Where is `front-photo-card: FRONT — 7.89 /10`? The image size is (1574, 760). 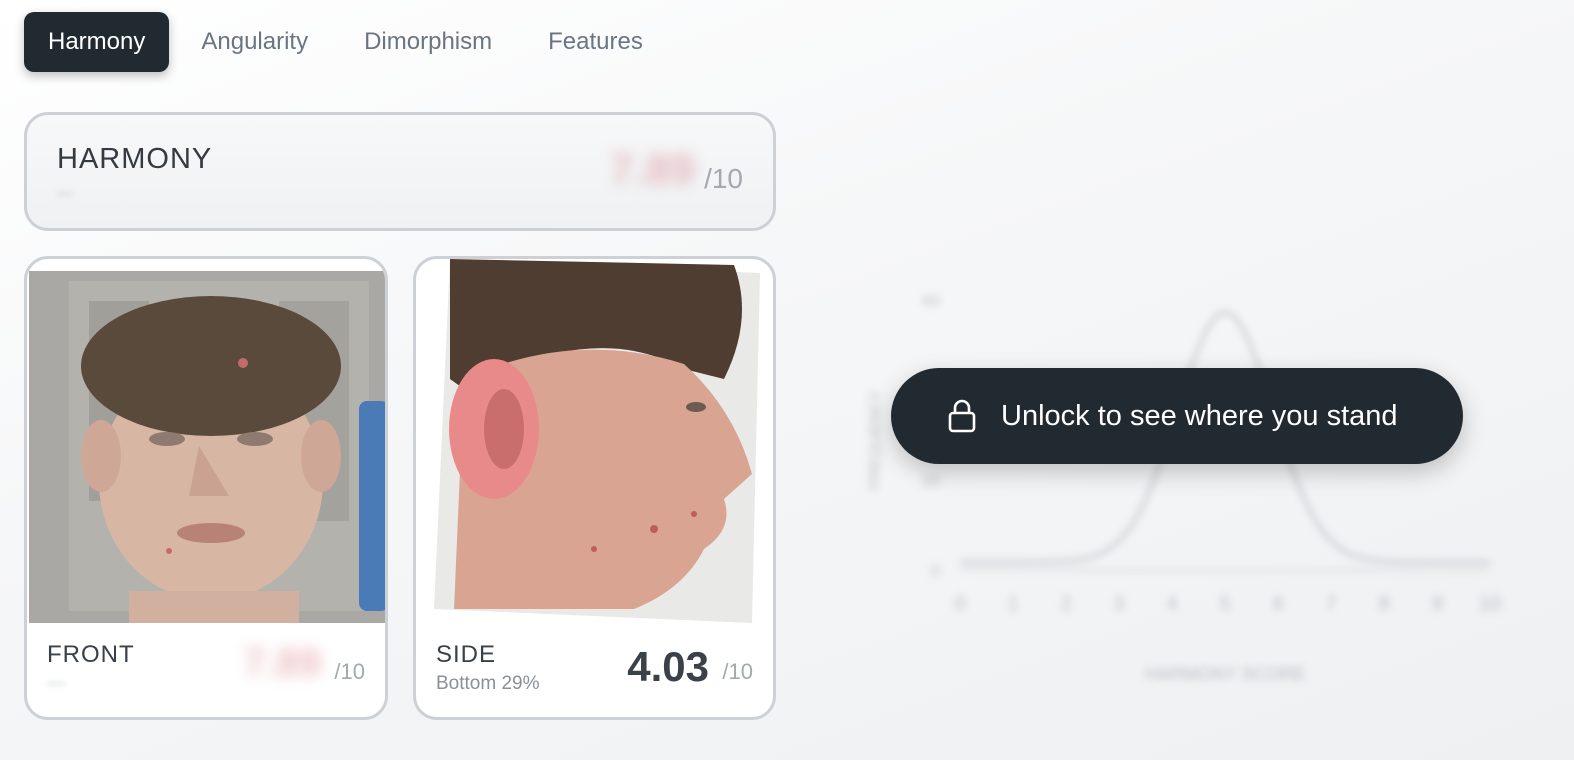 front-photo-card: FRONT — 7.89 /10 is located at coordinates (206, 488).